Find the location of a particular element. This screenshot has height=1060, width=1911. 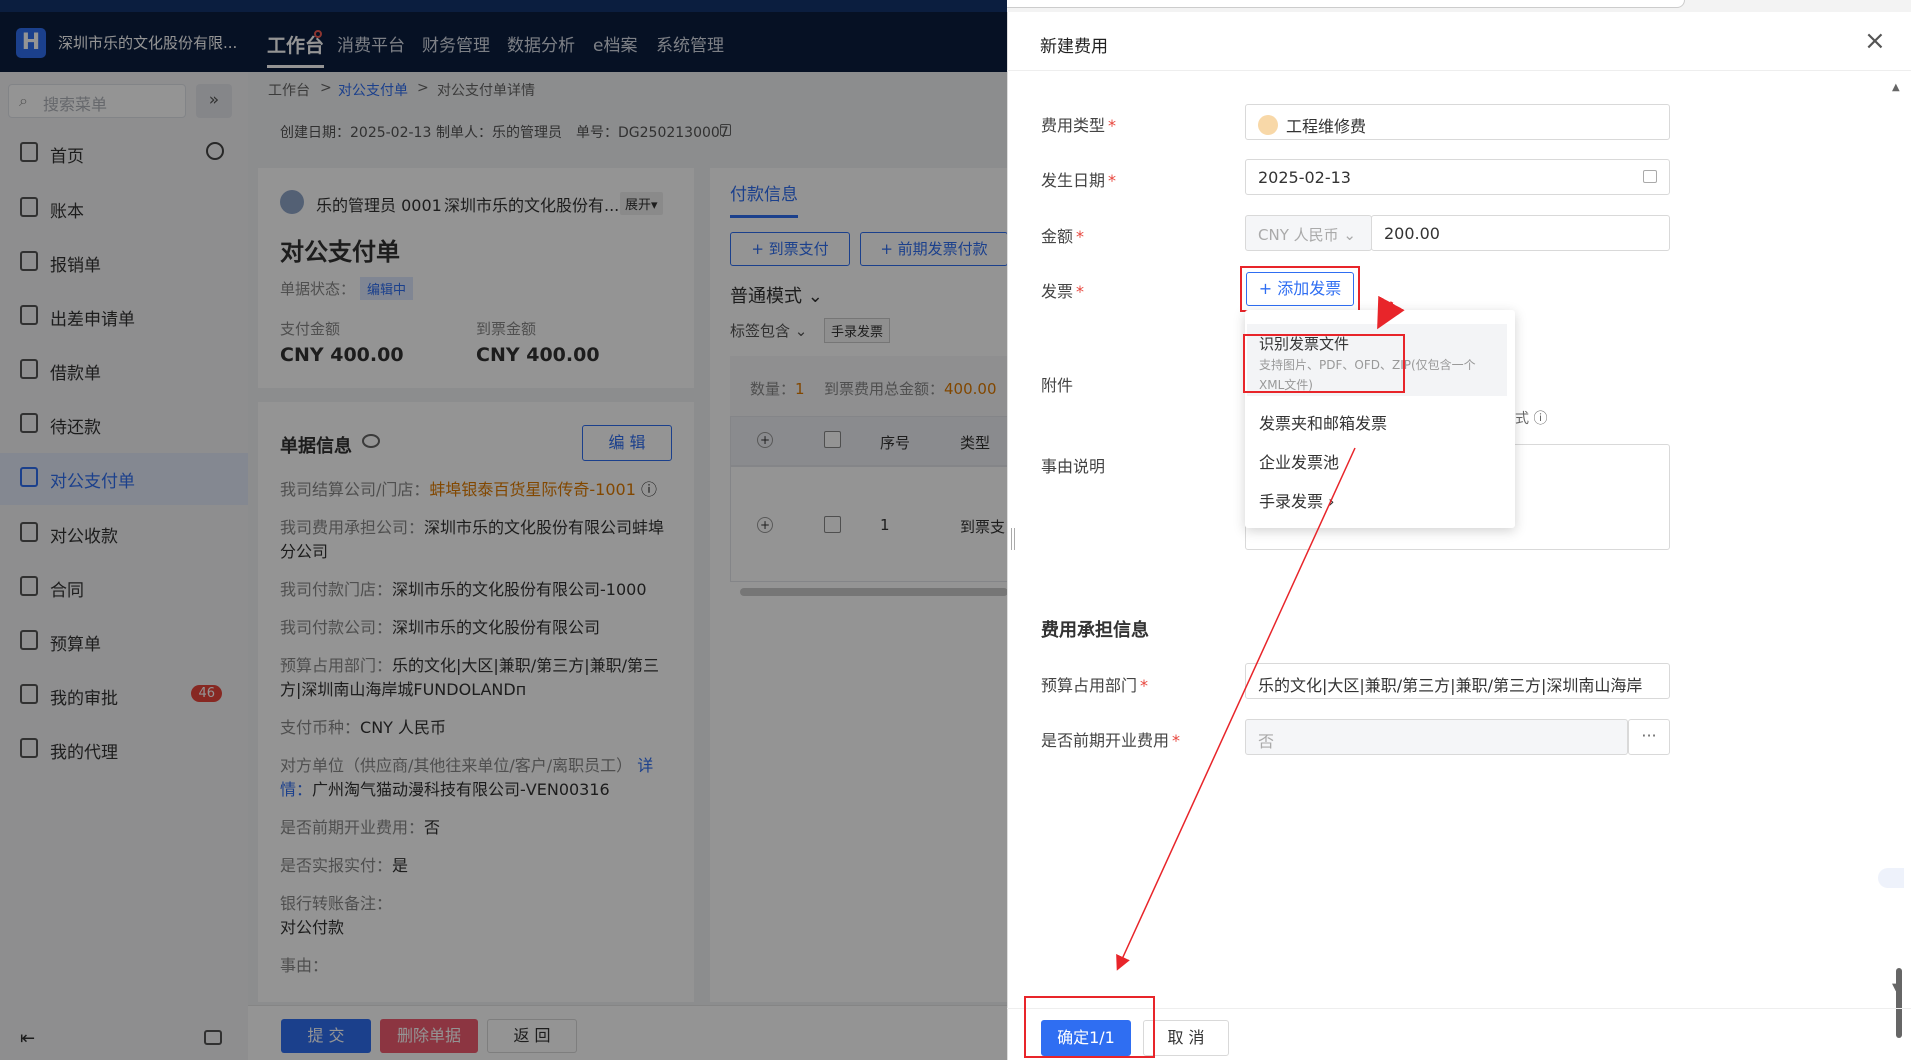

arrow-to-recognize is located at coordinates (1391, 312).